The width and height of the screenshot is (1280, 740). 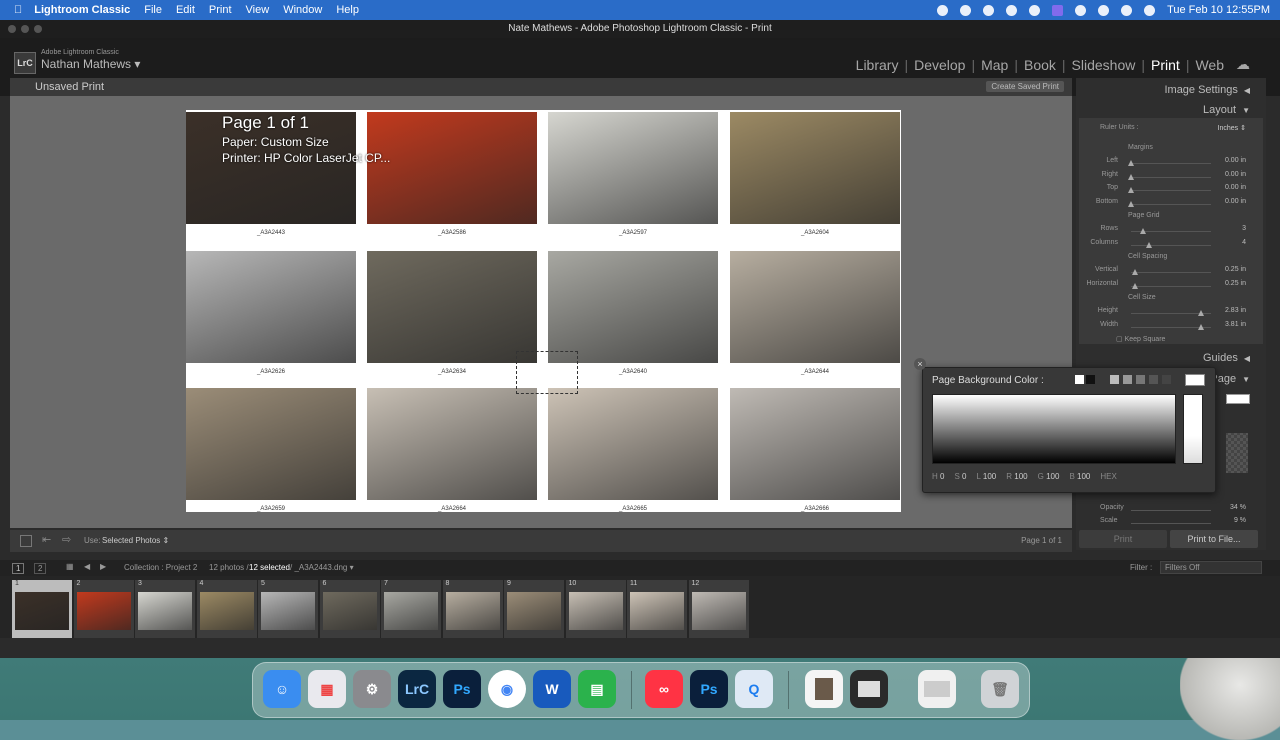 What do you see at coordinates (1243, 64) in the screenshot?
I see `cloud-icon: ☁` at bounding box center [1243, 64].